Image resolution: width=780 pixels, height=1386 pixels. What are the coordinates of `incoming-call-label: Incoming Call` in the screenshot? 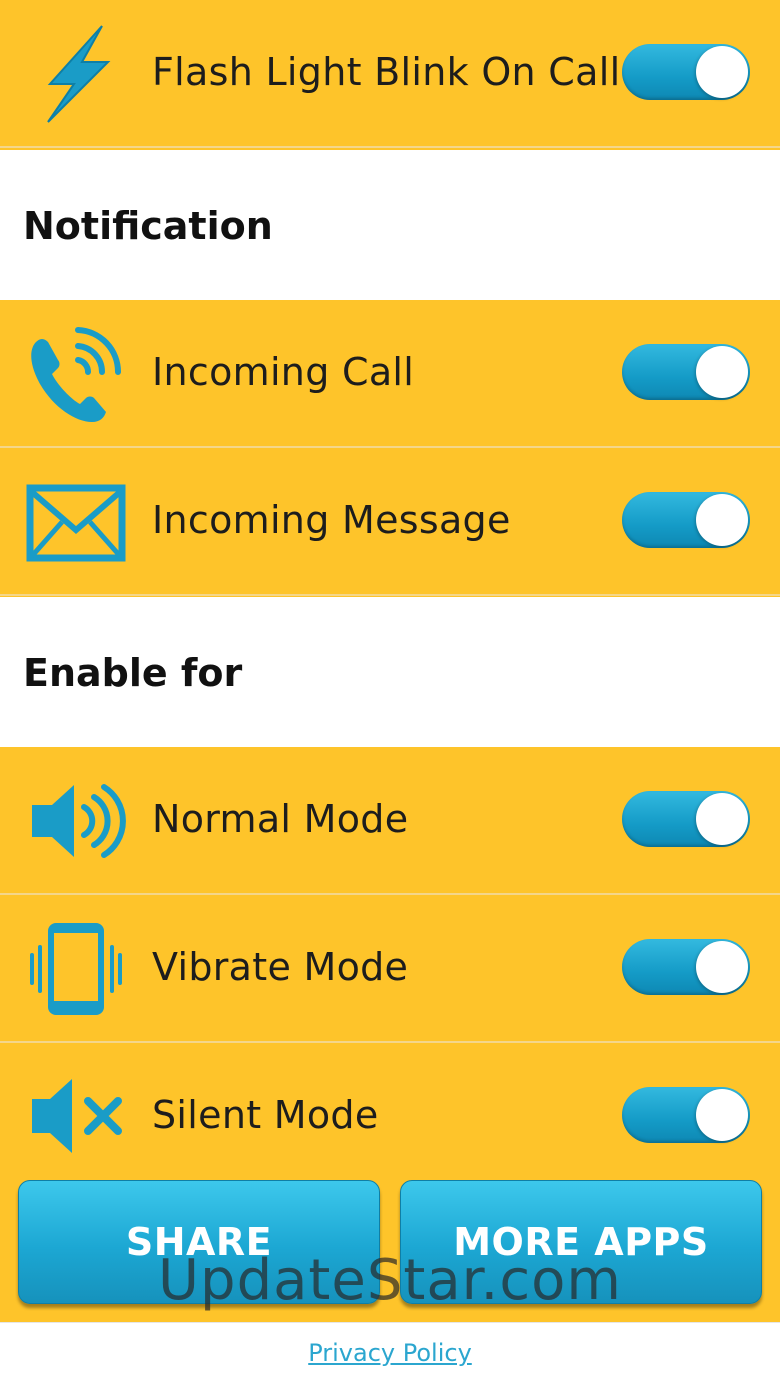 It's located at (283, 372).